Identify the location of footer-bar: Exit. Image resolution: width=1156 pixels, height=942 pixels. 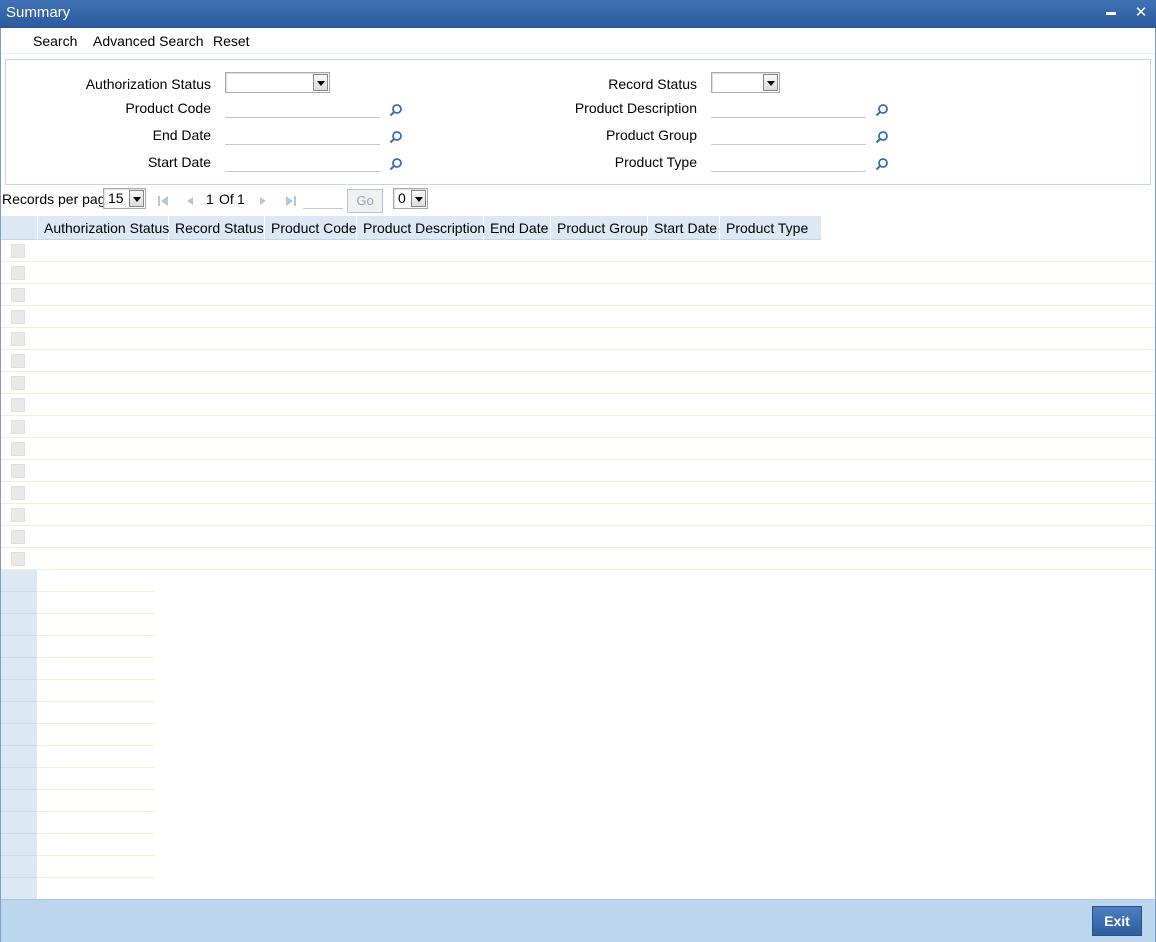
(578, 920).